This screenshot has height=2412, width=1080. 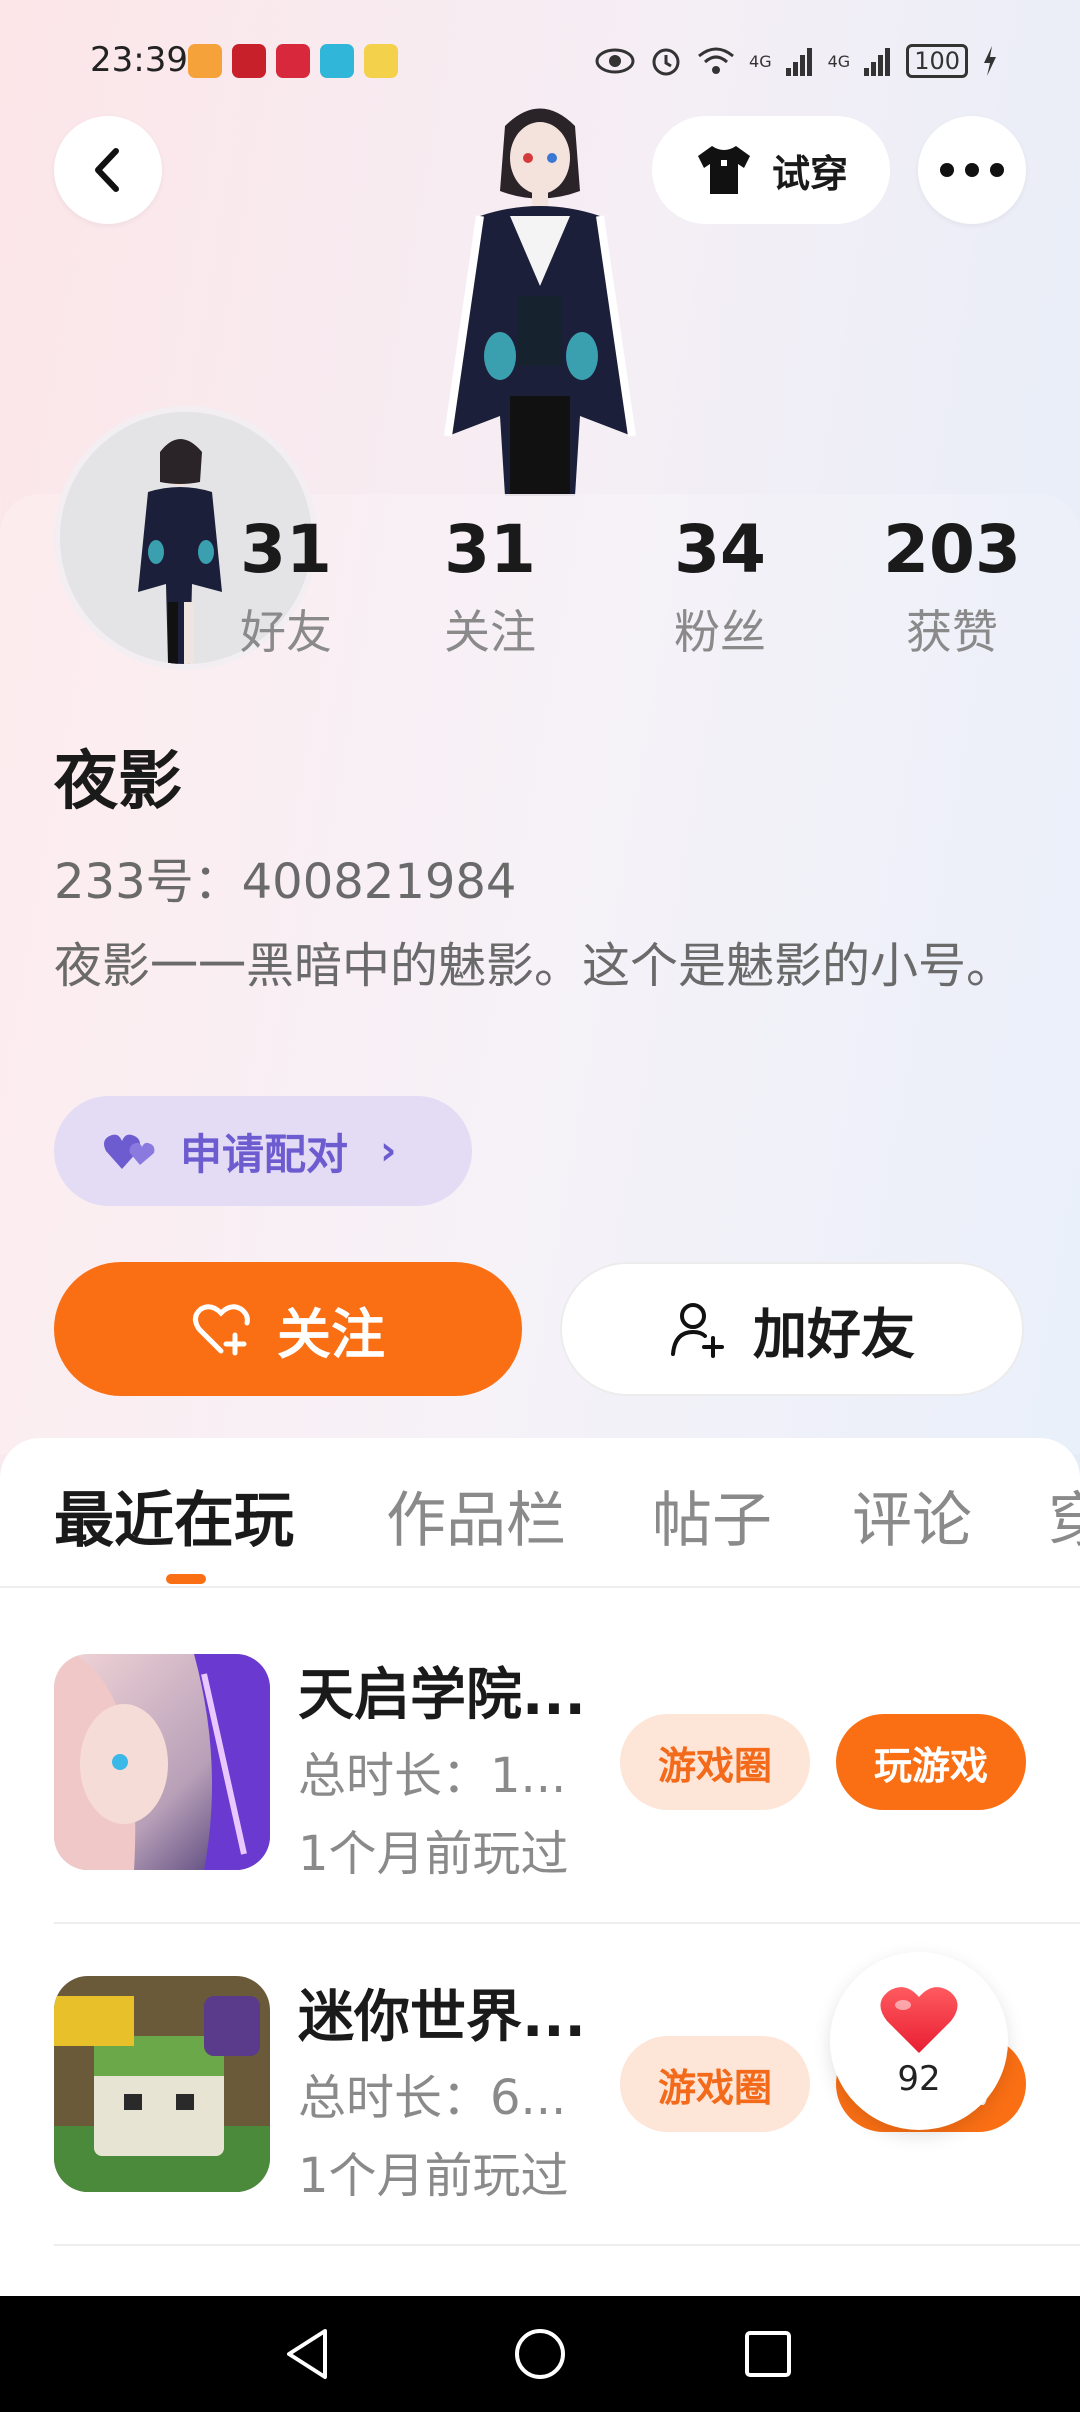 I want to click on circle-home-icon, so click(x=540, y=2354).